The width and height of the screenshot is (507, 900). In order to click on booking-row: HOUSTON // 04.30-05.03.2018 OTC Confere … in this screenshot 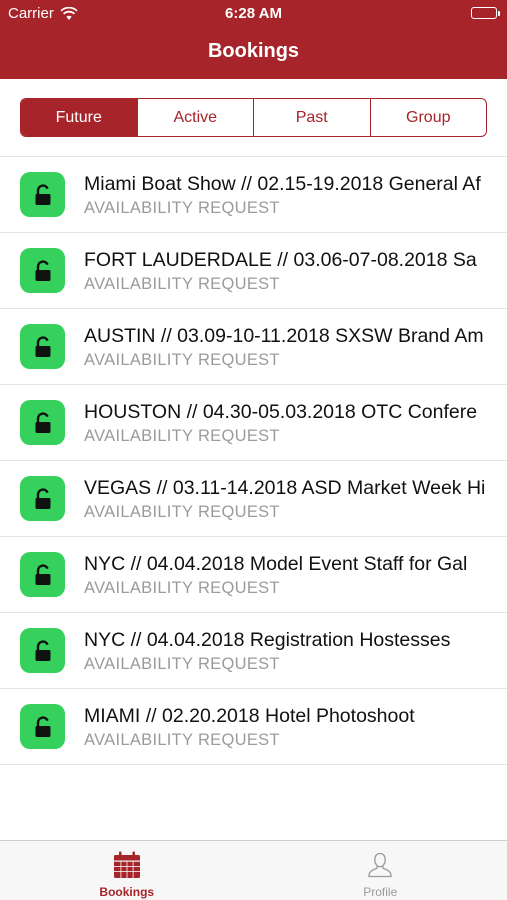, I will do `click(253, 423)`.